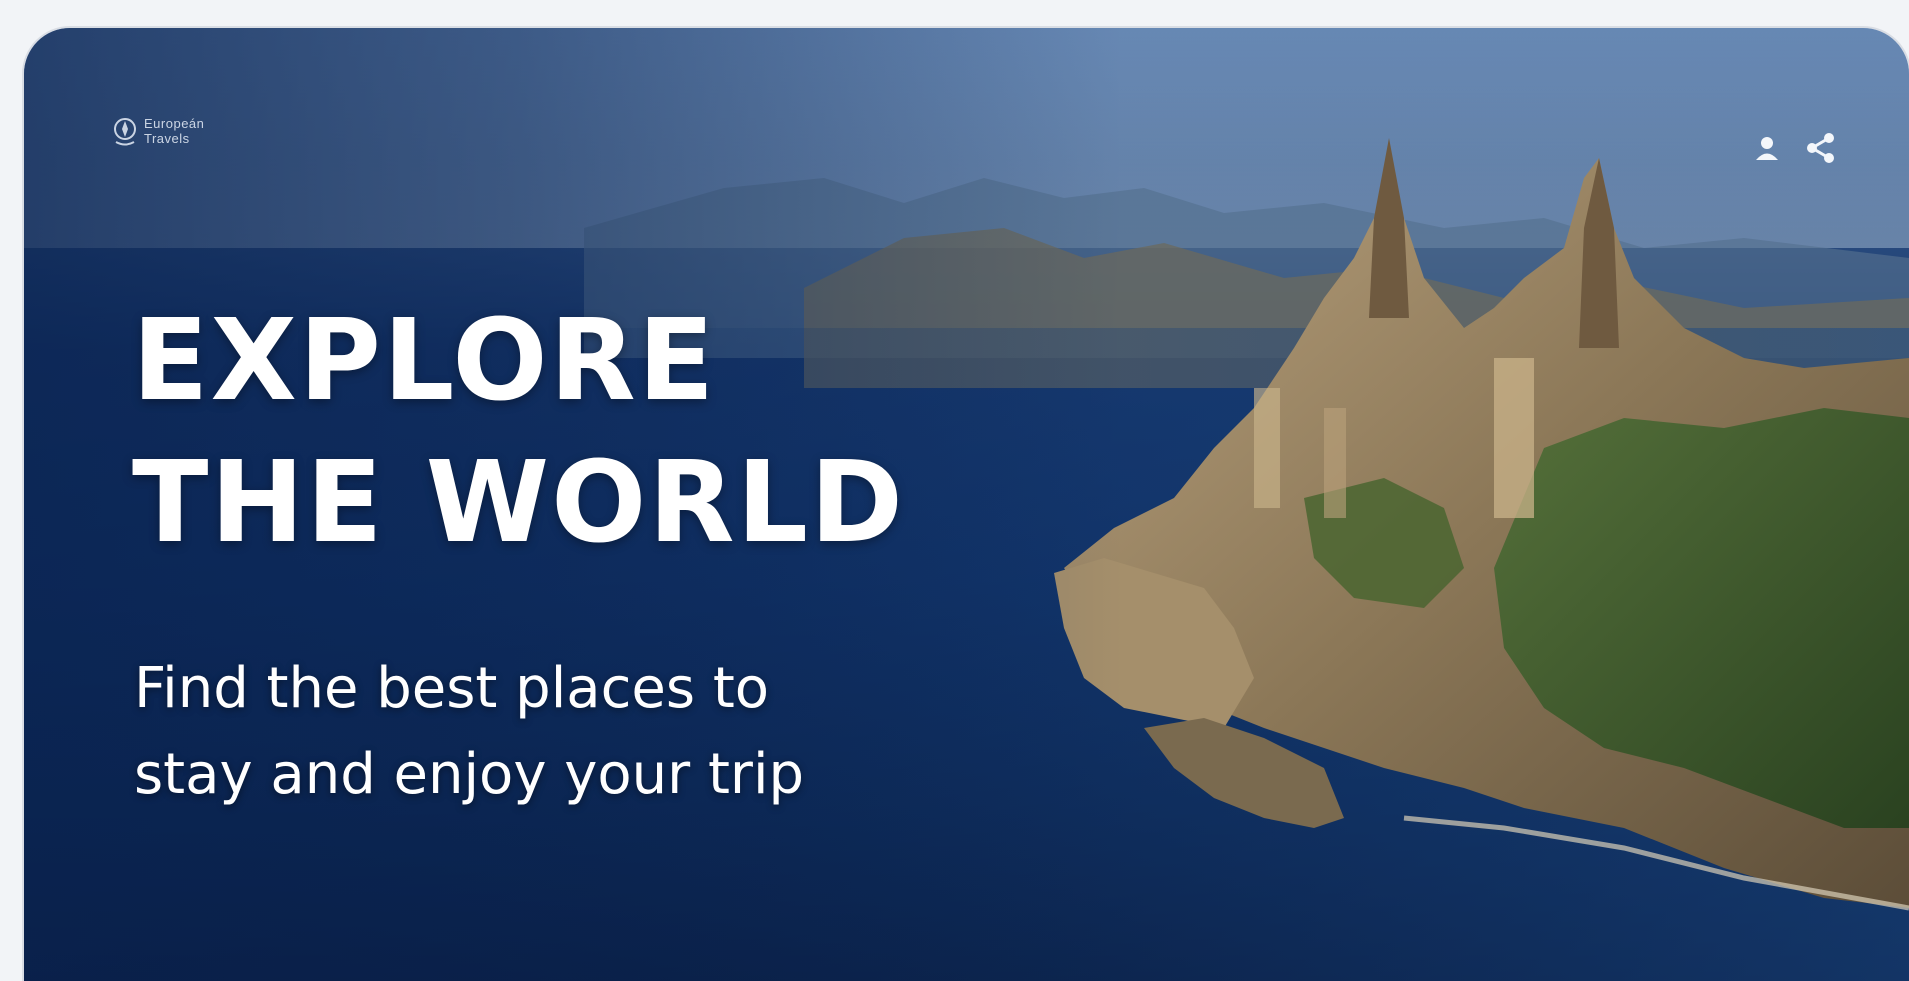  What do you see at coordinates (125, 132) in the screenshot?
I see `compass-logo-icon` at bounding box center [125, 132].